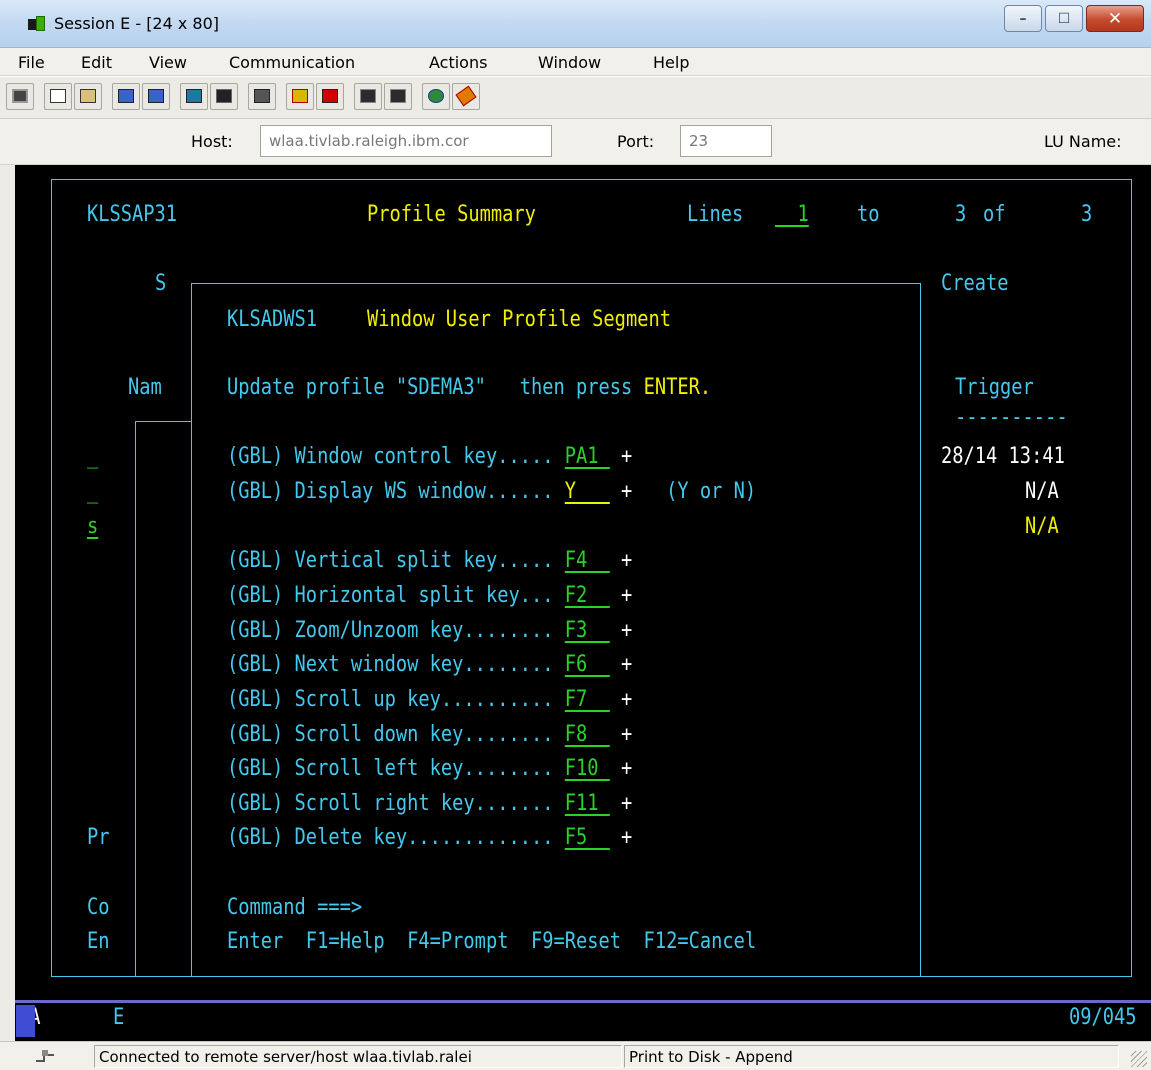 The image size is (1151, 1070). Describe the element at coordinates (1103, 1017) in the screenshot. I see `oia-cursor-position: 09/045` at that location.